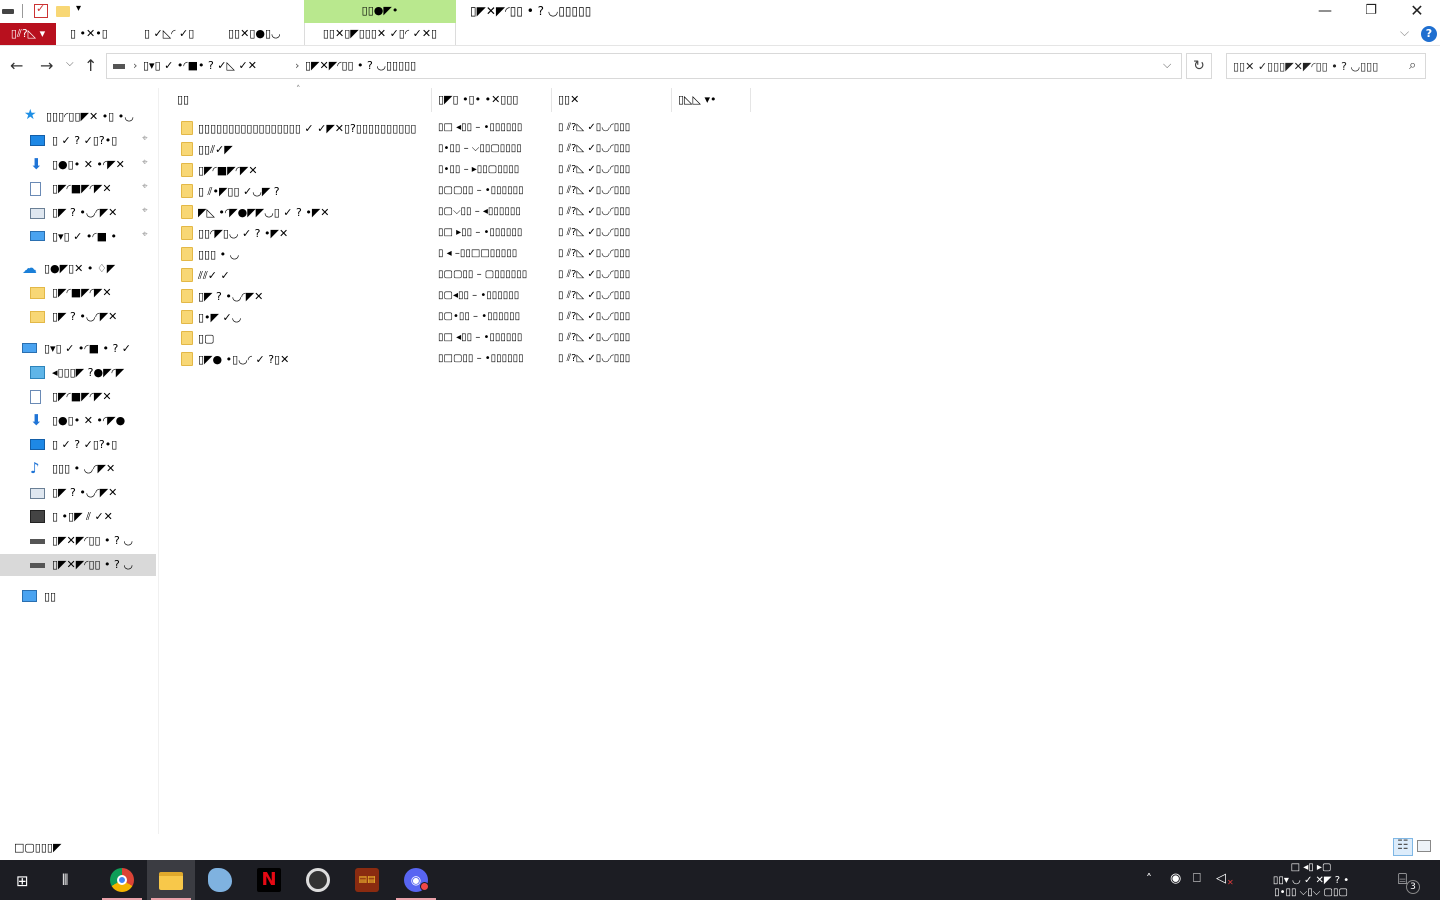 Image resolution: width=1440 pixels, height=900 pixels. Describe the element at coordinates (90, 65) in the screenshot. I see `up-arrow-icon: ↑` at that location.